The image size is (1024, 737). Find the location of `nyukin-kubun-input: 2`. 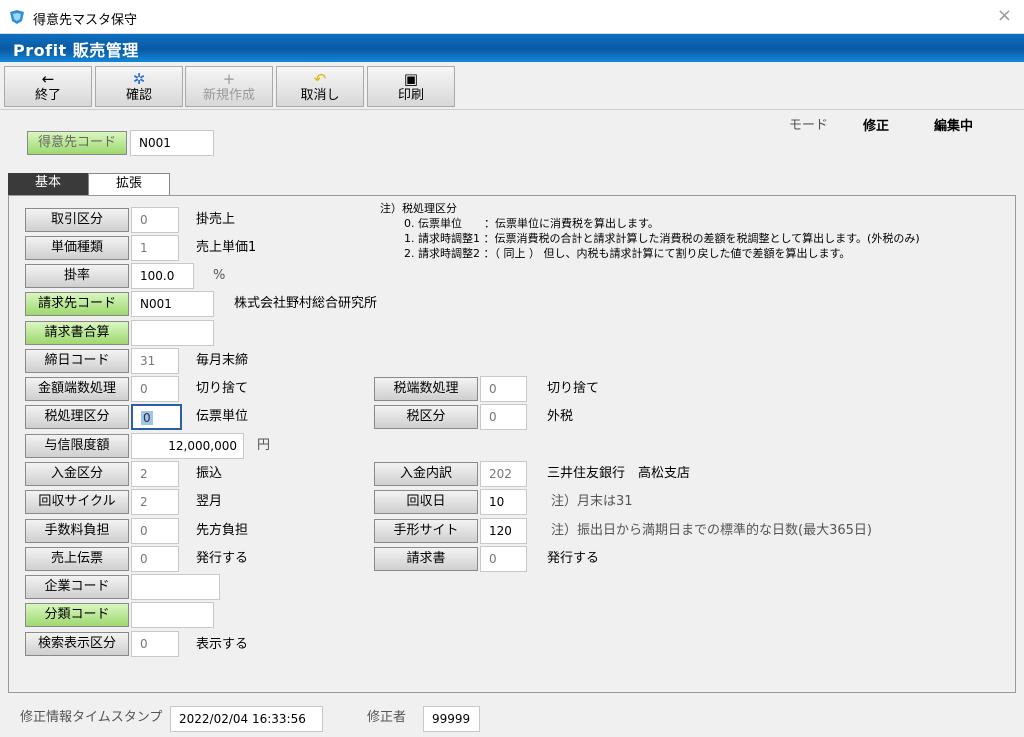

nyukin-kubun-input: 2 is located at coordinates (155, 474).